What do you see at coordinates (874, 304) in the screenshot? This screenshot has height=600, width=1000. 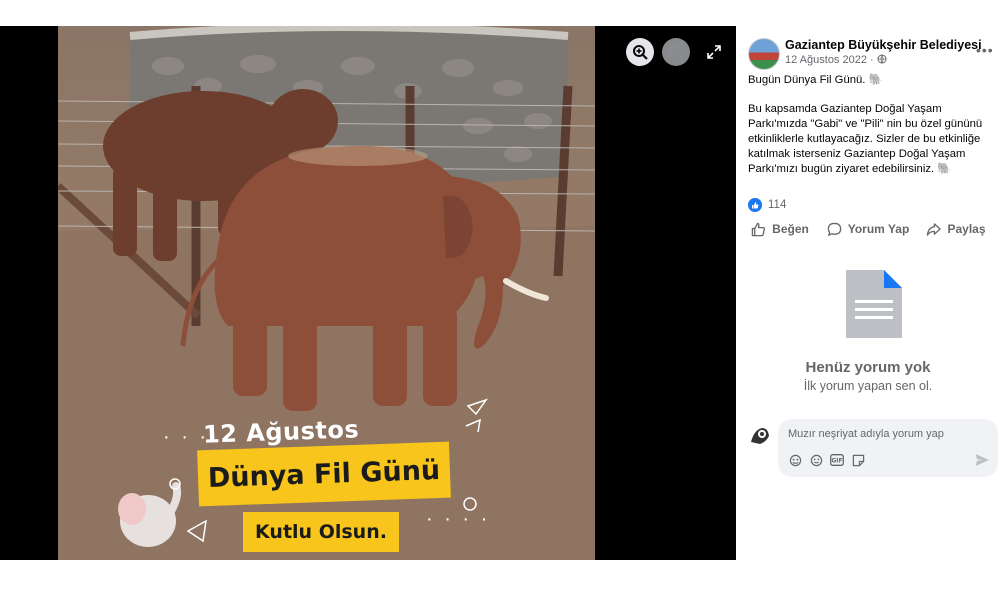 I see `empty-document-icon` at bounding box center [874, 304].